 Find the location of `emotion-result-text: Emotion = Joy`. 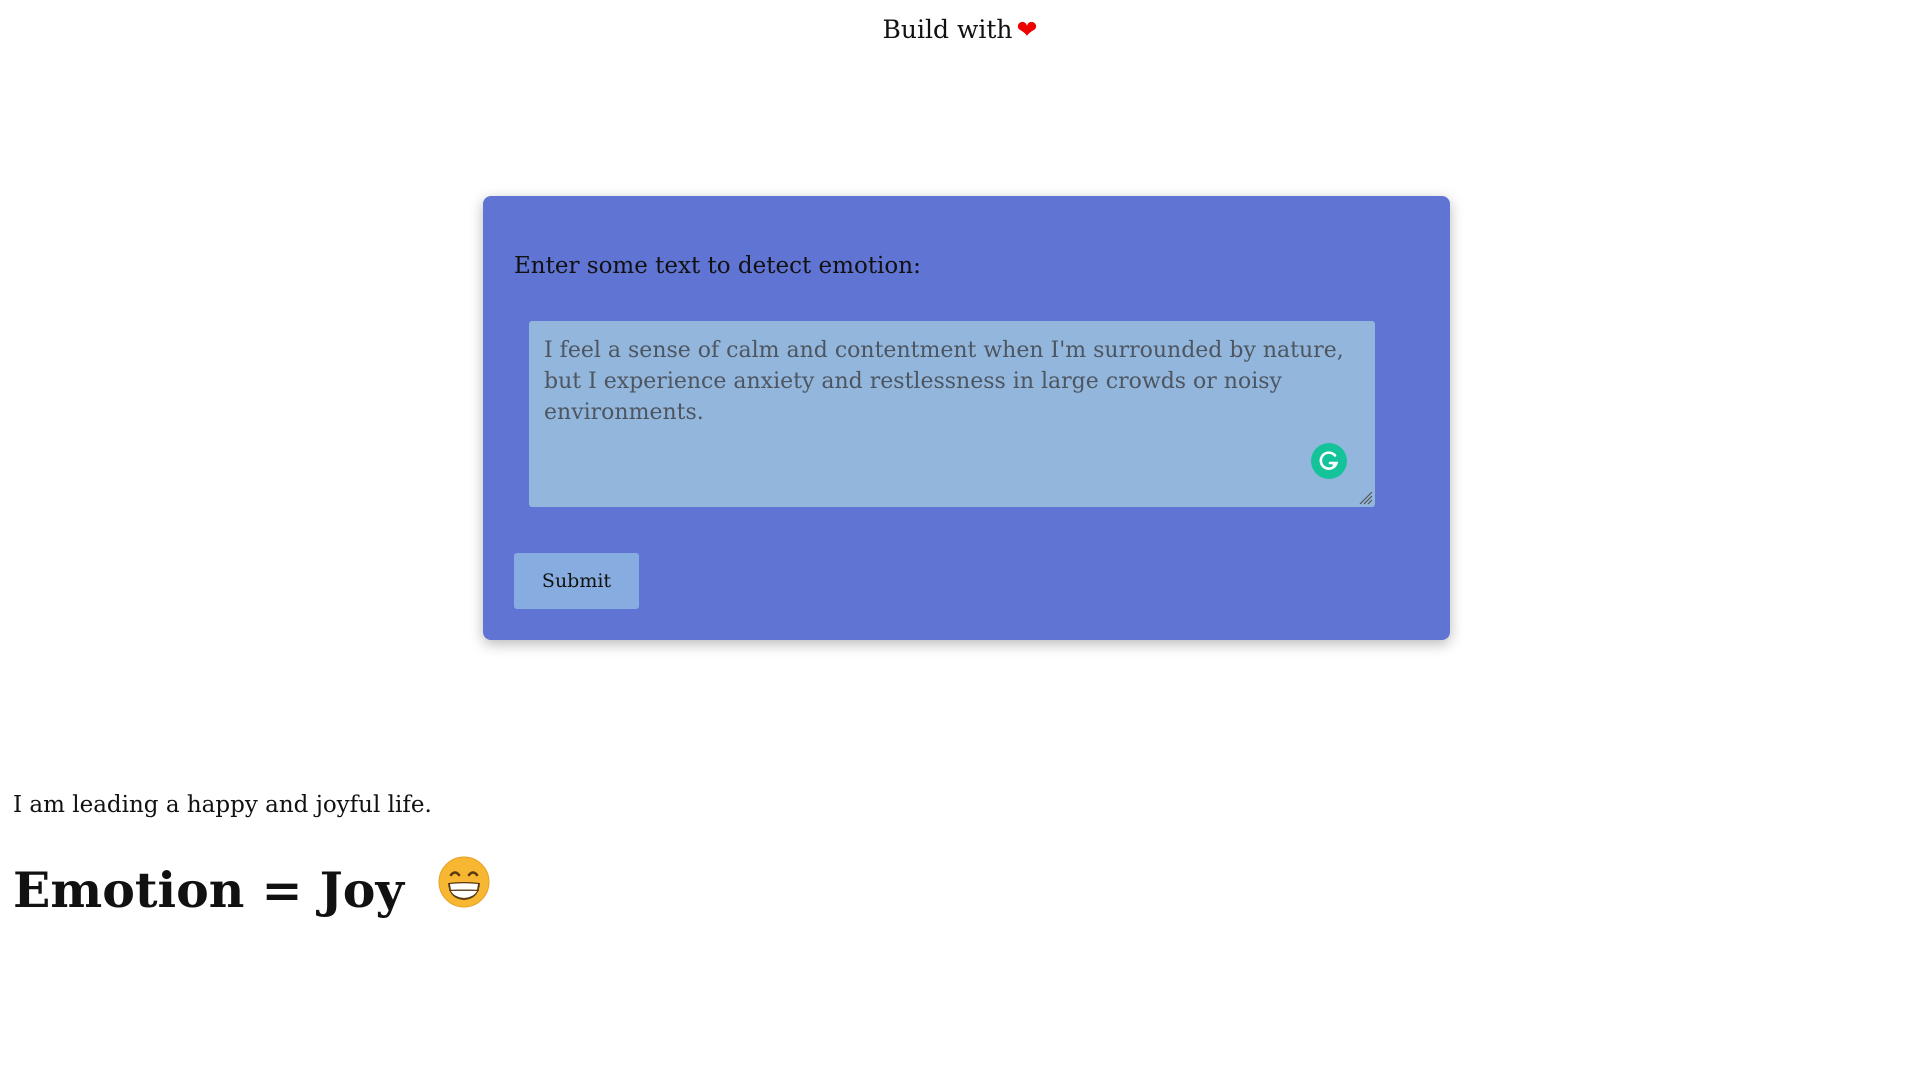

emotion-result-text: Emotion = Joy is located at coordinates (208, 890).